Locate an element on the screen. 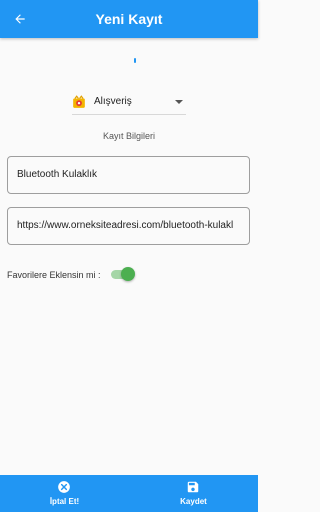  cancel-circle-icon is located at coordinates (64, 487).